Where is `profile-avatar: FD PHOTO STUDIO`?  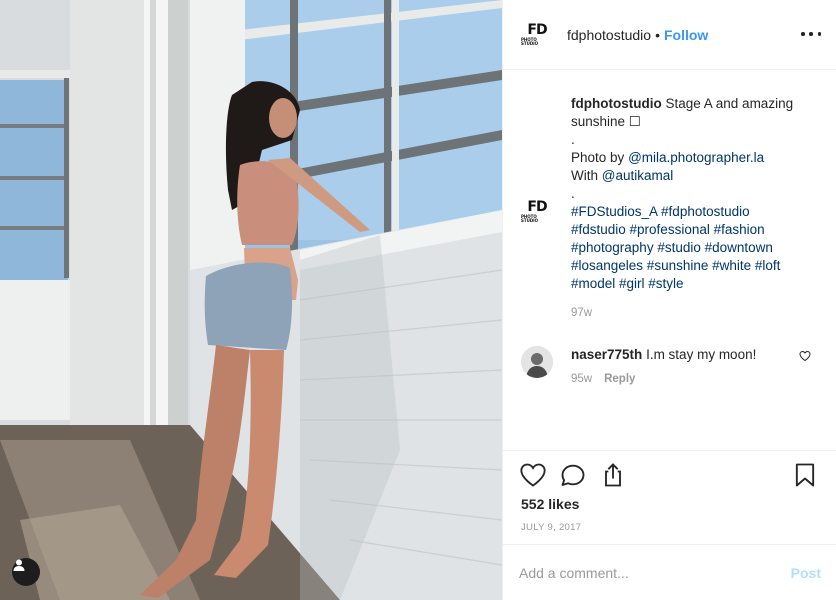 profile-avatar: FD PHOTO STUDIO is located at coordinates (537, 34).